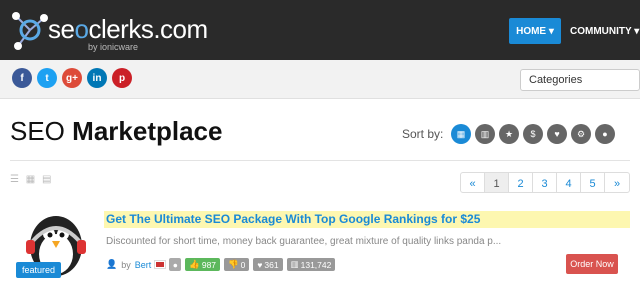 Image resolution: width=640 pixels, height=283 pixels. I want to click on order-now-button: Order Now, so click(592, 264).